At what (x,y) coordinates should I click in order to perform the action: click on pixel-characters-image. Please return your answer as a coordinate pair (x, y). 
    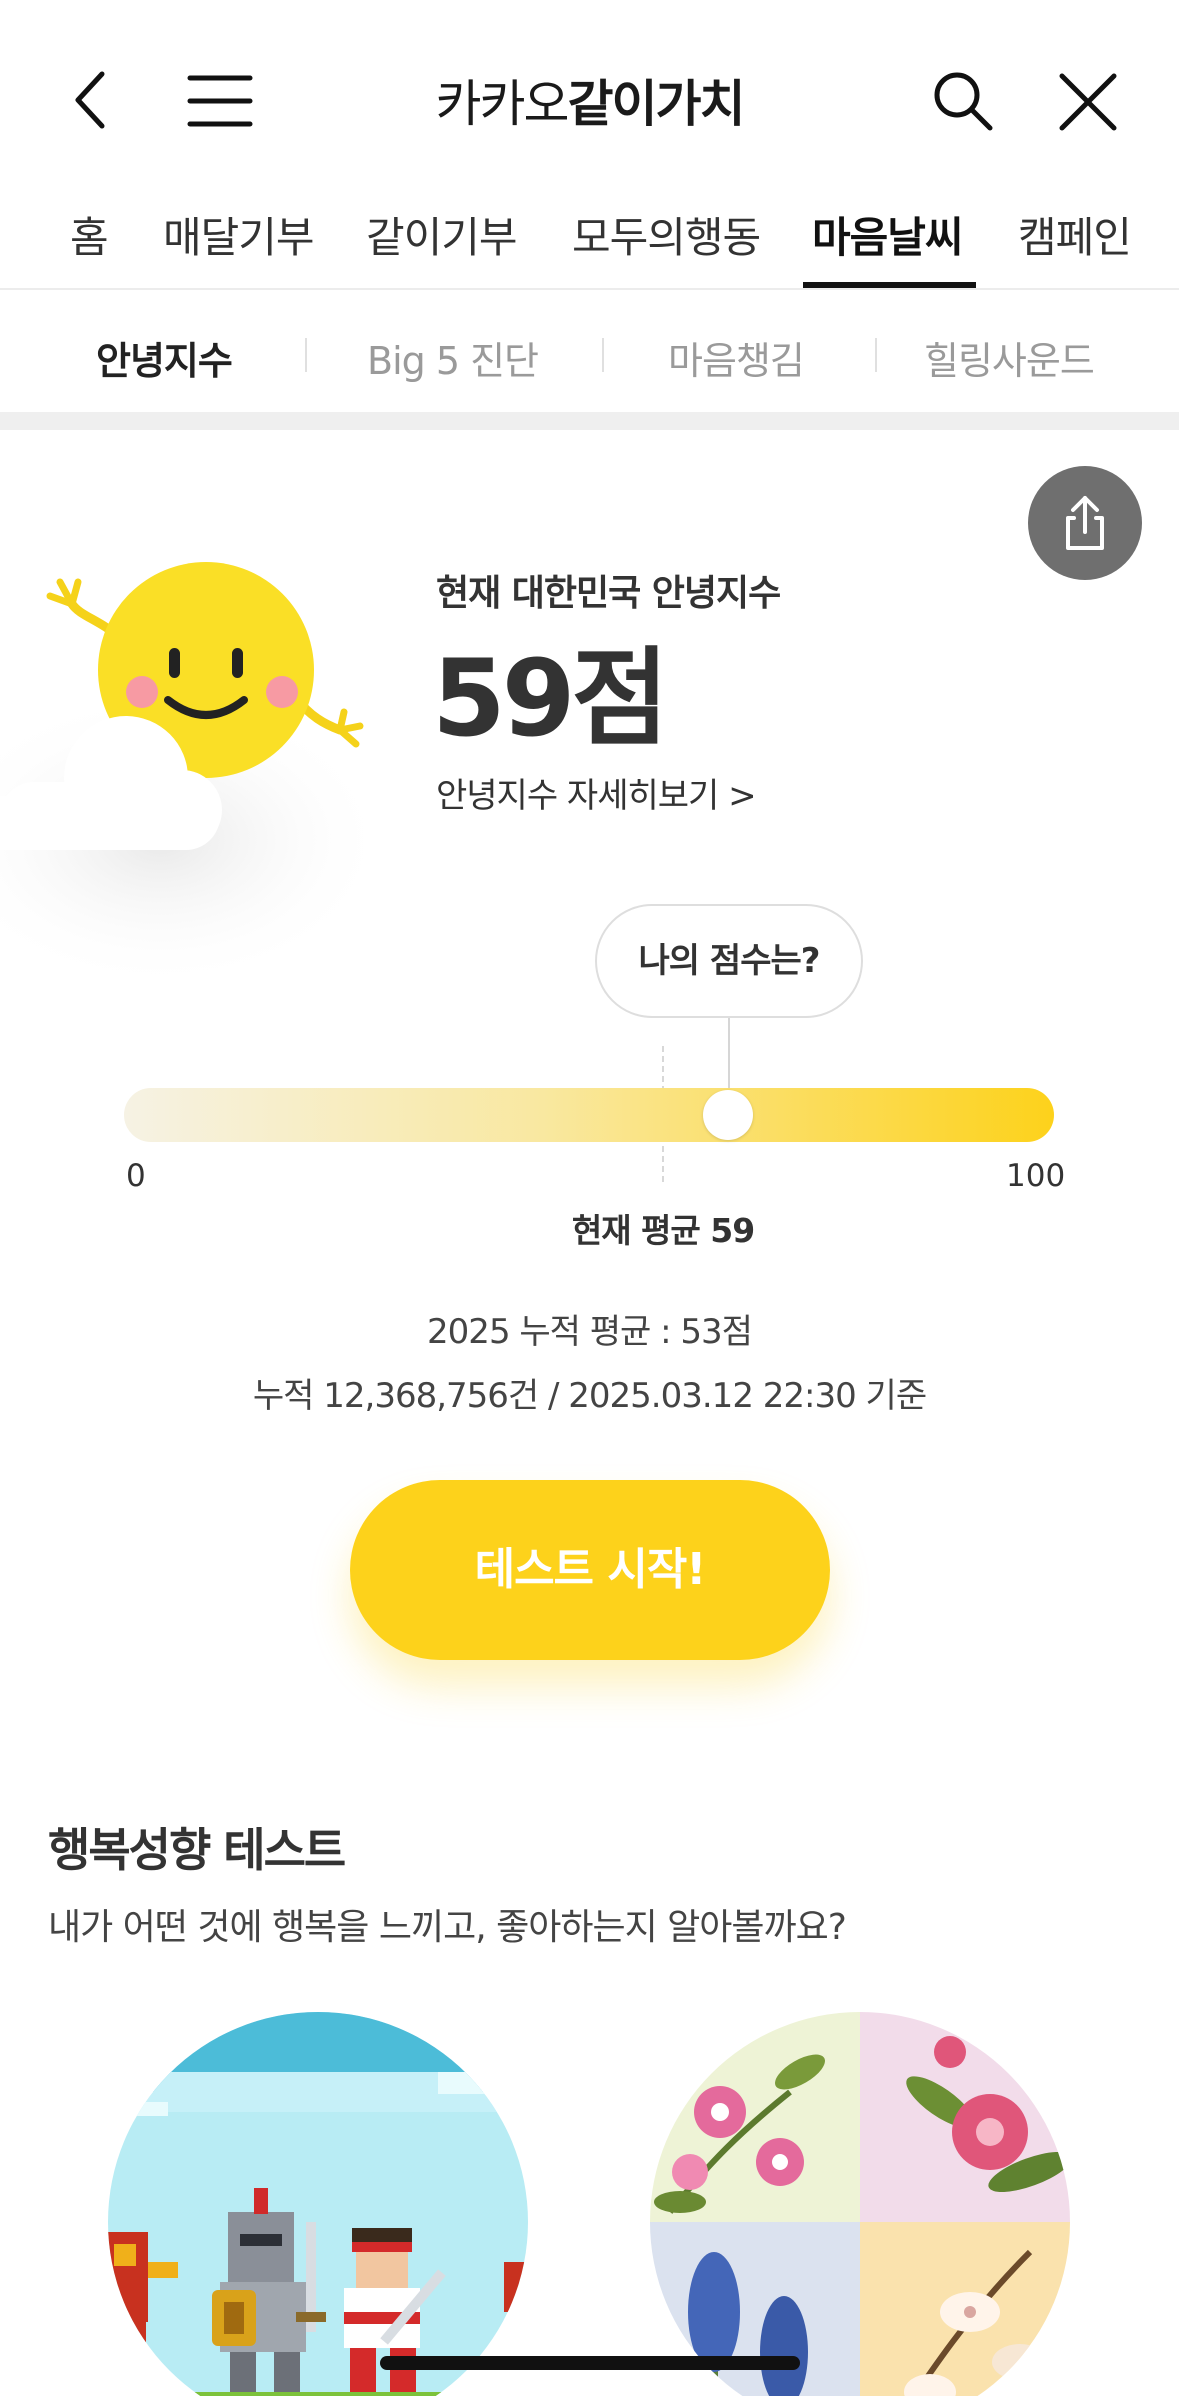
    Looking at the image, I should click on (318, 2204).